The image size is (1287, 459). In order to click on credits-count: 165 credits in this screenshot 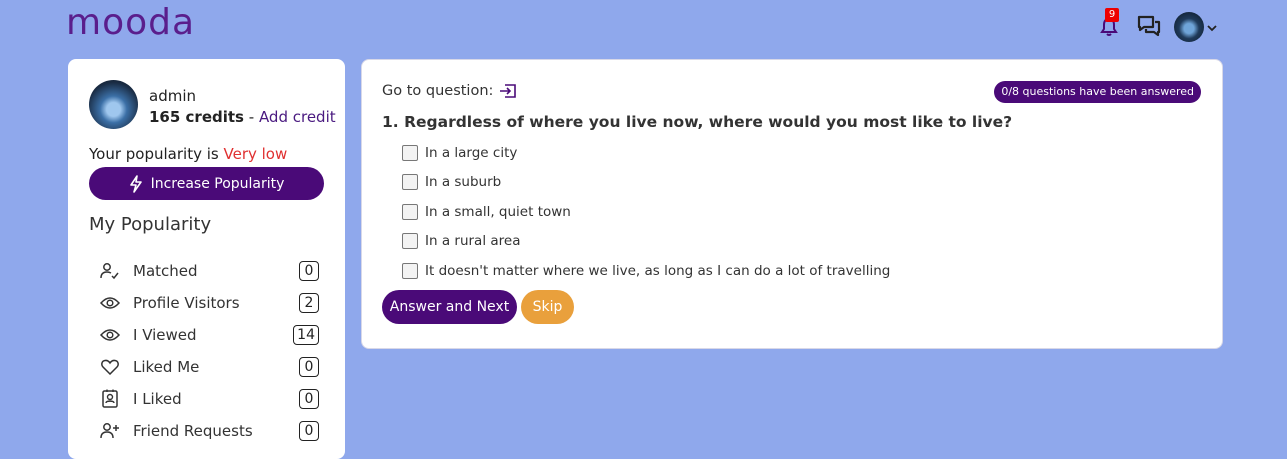, I will do `click(196, 117)`.